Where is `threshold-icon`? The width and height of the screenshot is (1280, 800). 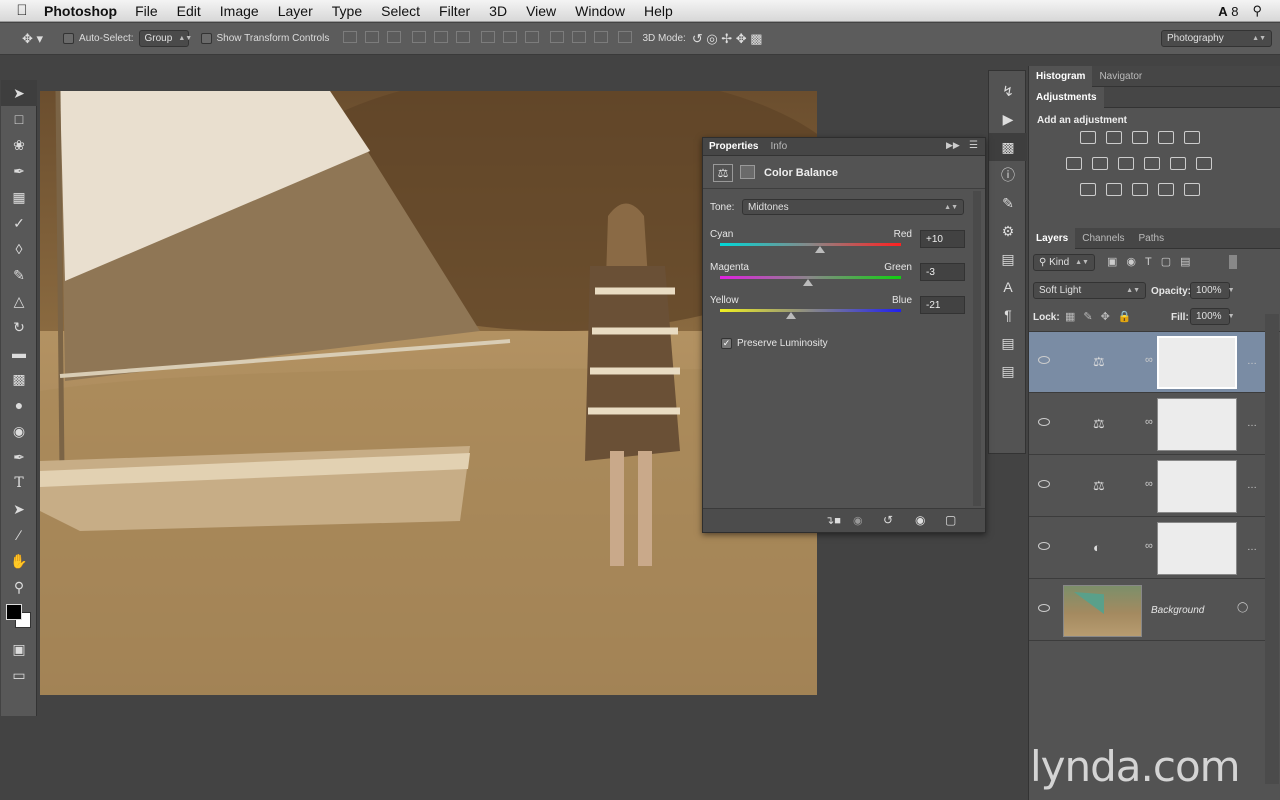
threshold-icon is located at coordinates (1140, 189).